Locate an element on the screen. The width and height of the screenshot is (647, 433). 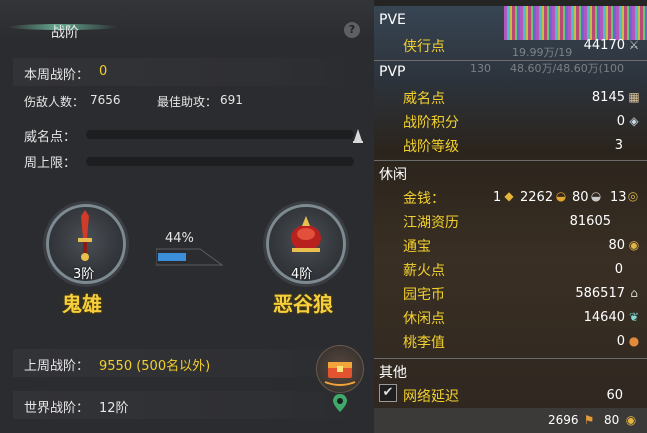
bottom-value-b: 80 is located at coordinates (612, 420).